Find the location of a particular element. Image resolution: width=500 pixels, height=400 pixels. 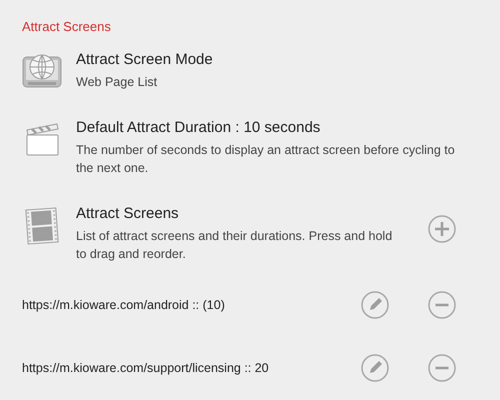

setting-title: Default Attract Duration : 10 seconds is located at coordinates (199, 128).